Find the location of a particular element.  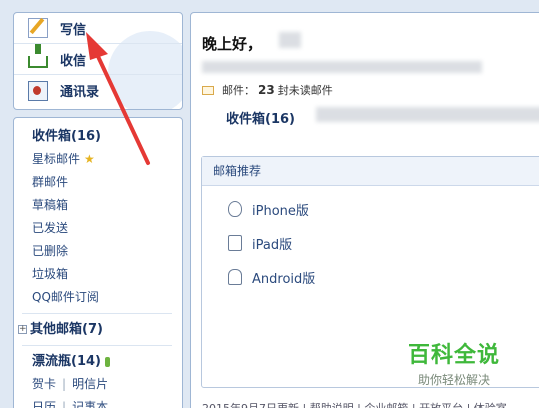

watermark-title: 百科全说 is located at coordinates (453, 355).